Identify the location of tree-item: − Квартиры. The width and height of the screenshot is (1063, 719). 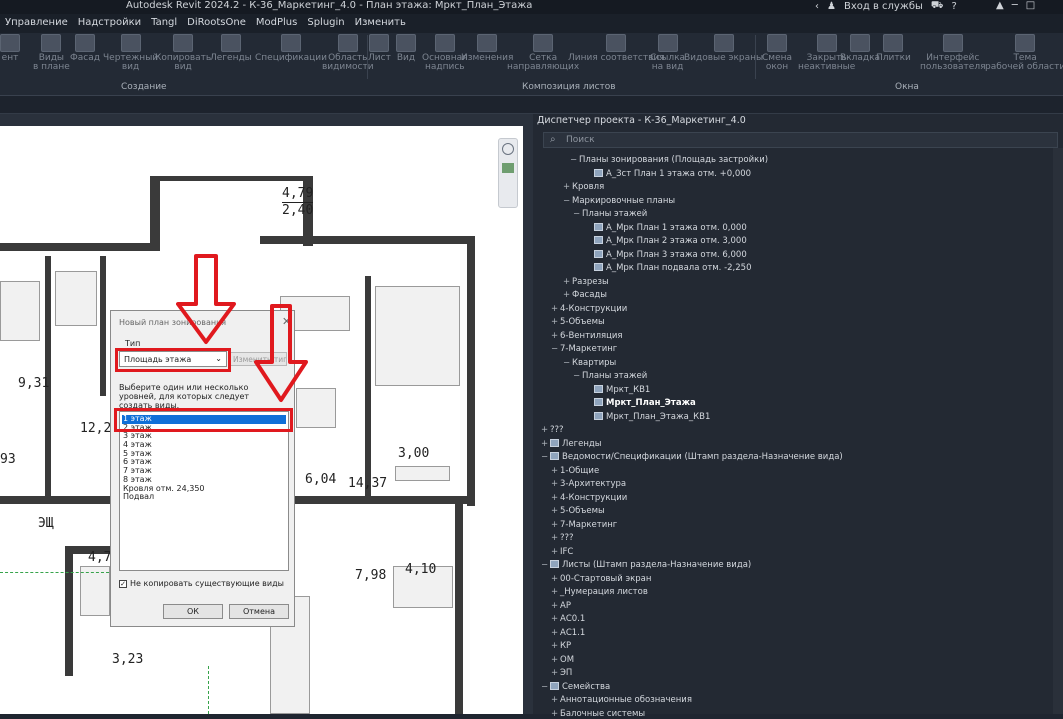
(589, 363).